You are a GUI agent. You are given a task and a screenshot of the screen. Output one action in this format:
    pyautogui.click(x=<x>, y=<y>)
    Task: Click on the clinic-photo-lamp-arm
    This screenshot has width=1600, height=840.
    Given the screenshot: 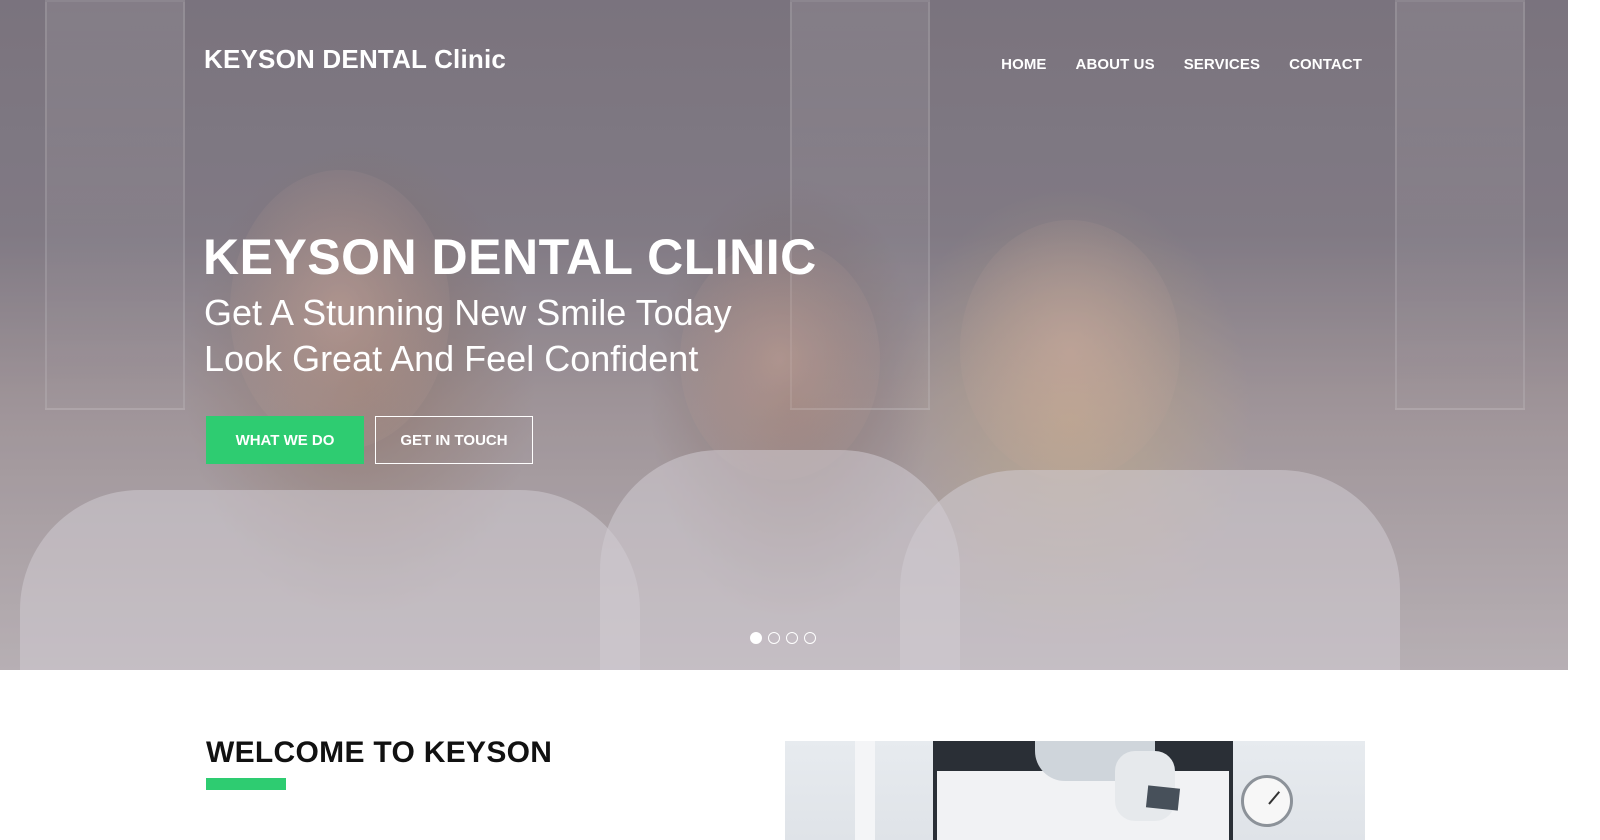 What is the action you would take?
    pyautogui.click(x=1145, y=786)
    